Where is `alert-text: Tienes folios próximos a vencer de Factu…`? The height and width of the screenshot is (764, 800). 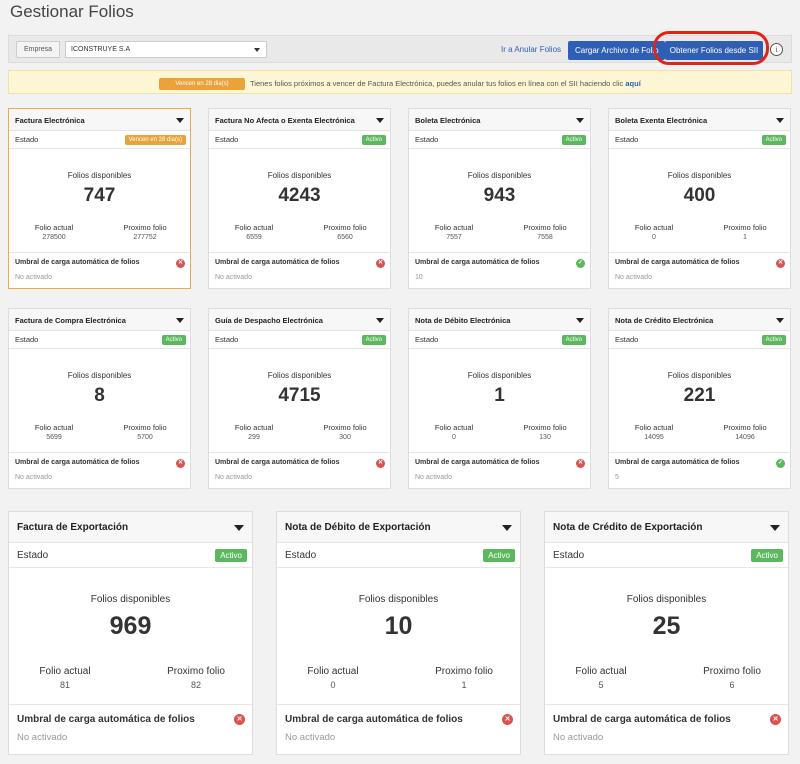
alert-text: Tienes folios próximos a vencer de Factu… is located at coordinates (445, 83).